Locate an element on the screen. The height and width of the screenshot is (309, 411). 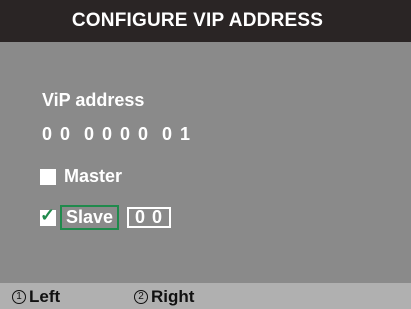
left-softkey: 1 Left is located at coordinates (36, 297).